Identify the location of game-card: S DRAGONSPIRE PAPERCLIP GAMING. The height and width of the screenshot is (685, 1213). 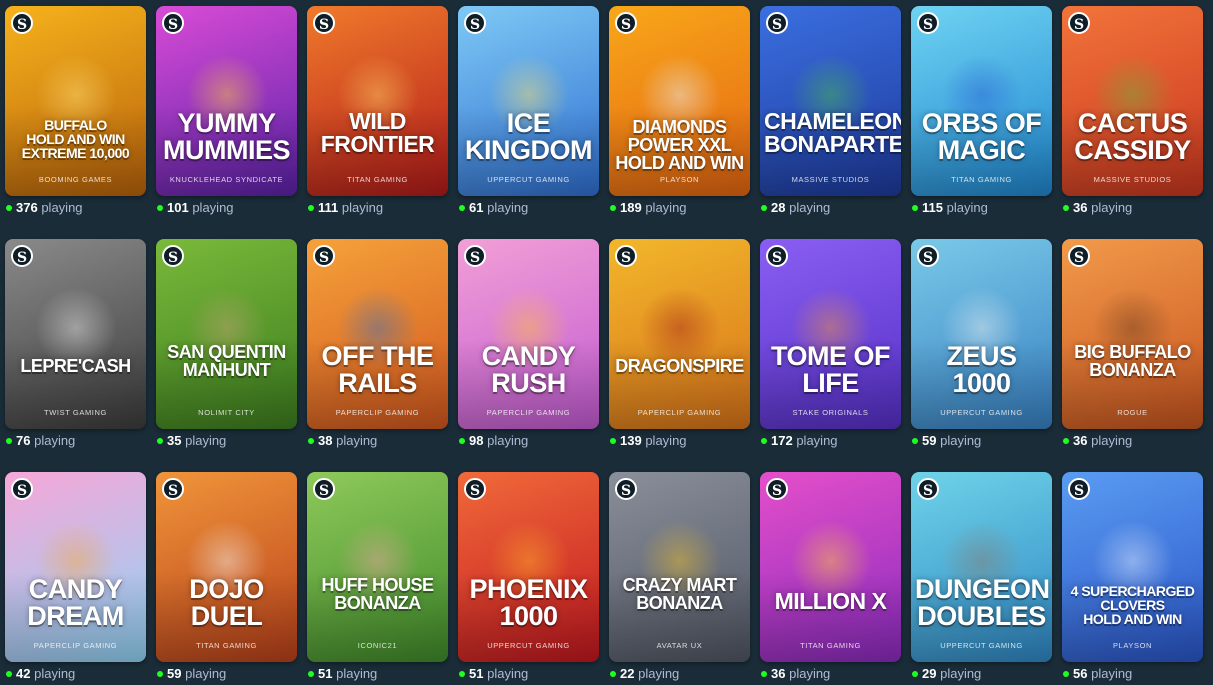
(679, 334).